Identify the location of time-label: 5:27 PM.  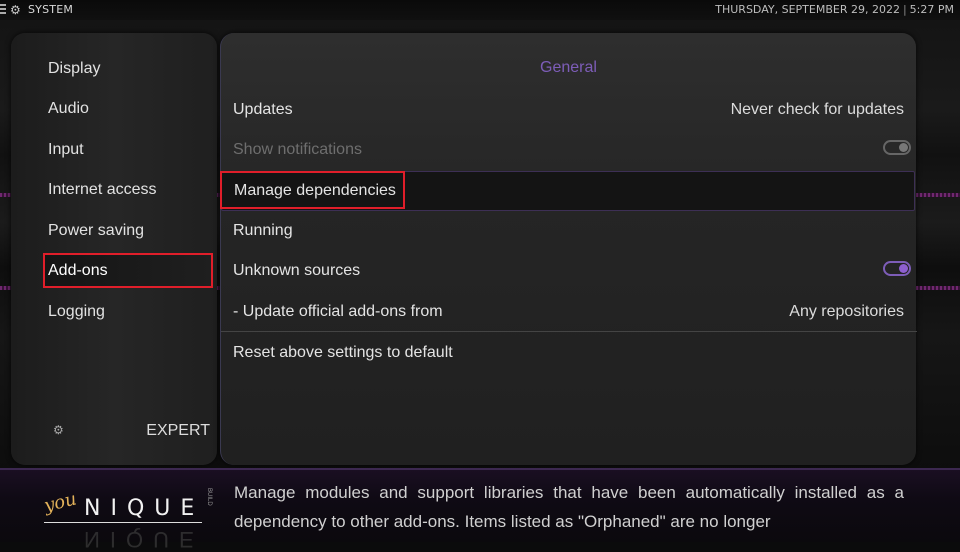
(931, 9).